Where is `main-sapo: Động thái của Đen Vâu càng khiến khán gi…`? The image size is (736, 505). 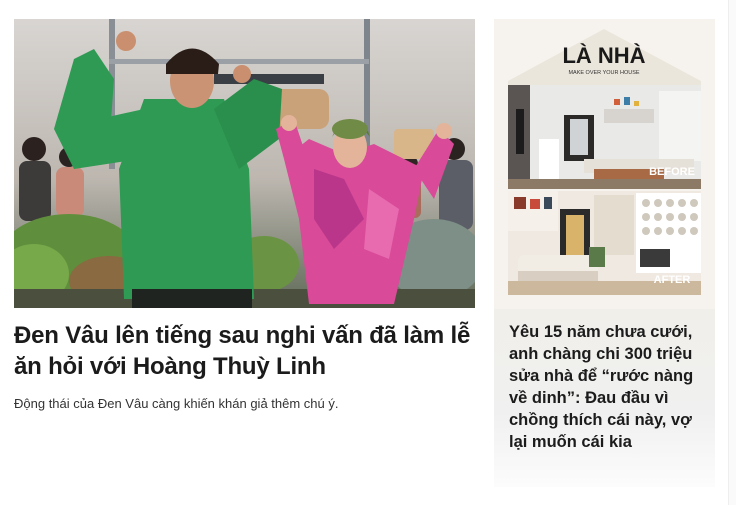 main-sapo: Động thái của Đen Vâu càng khiến khán gi… is located at coordinates (176, 403).